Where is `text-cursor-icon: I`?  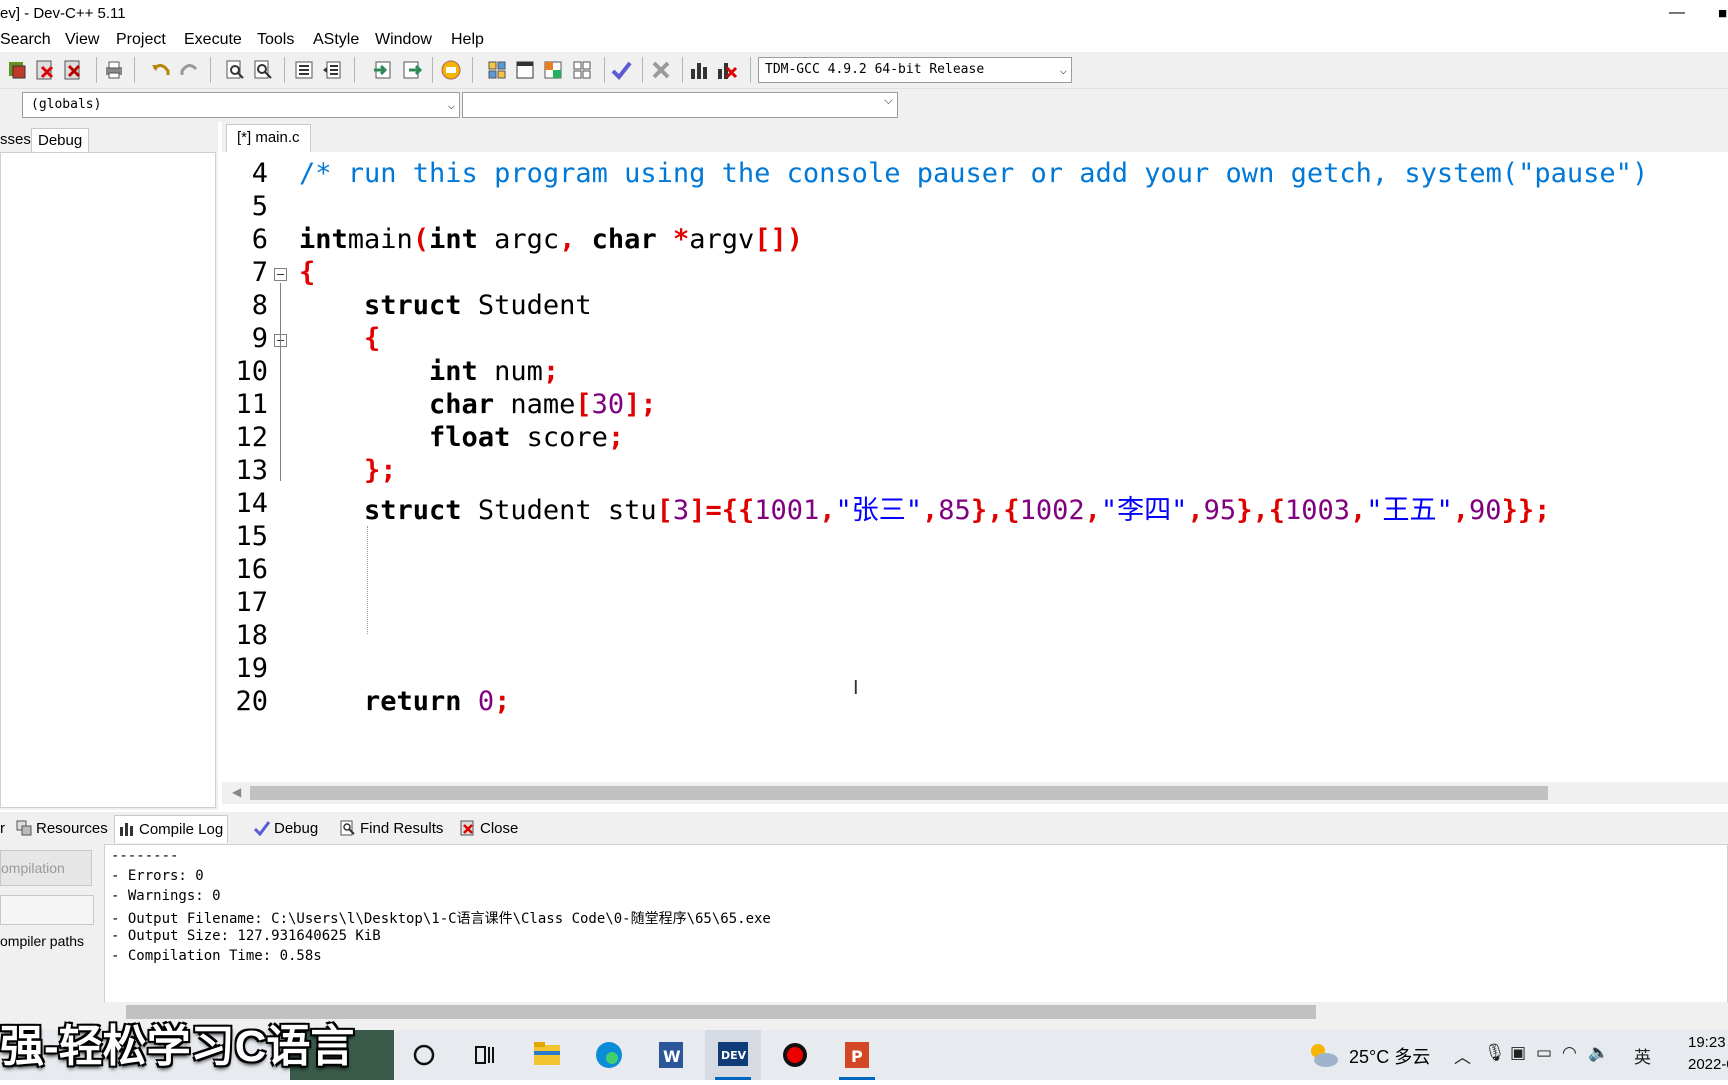
text-cursor-icon: I is located at coordinates (856, 688).